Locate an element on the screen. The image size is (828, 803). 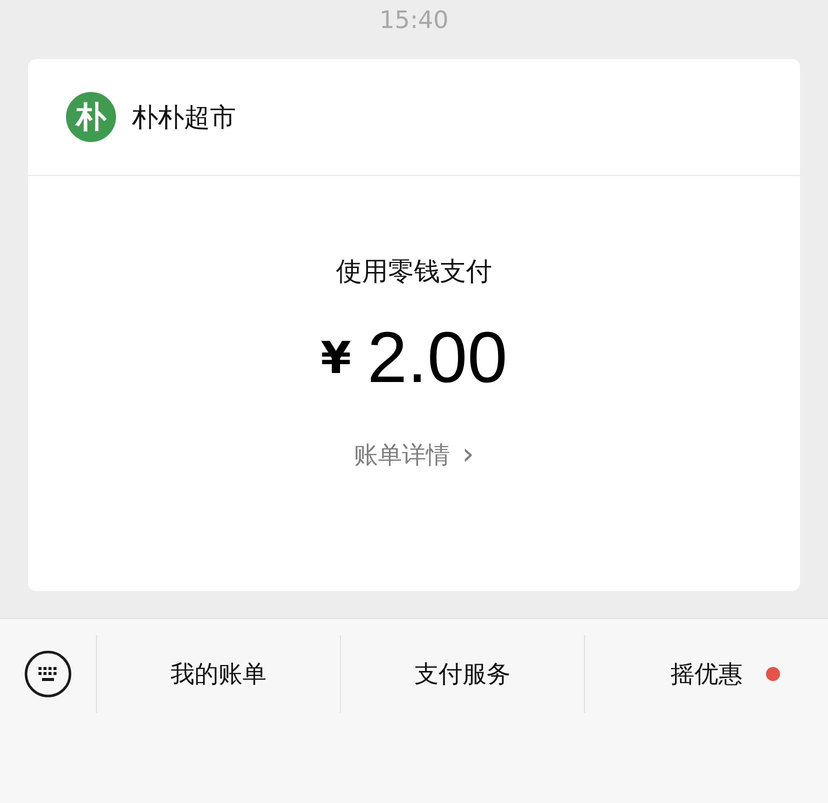
bill-details-link: 账单详情 is located at coordinates (402, 455).